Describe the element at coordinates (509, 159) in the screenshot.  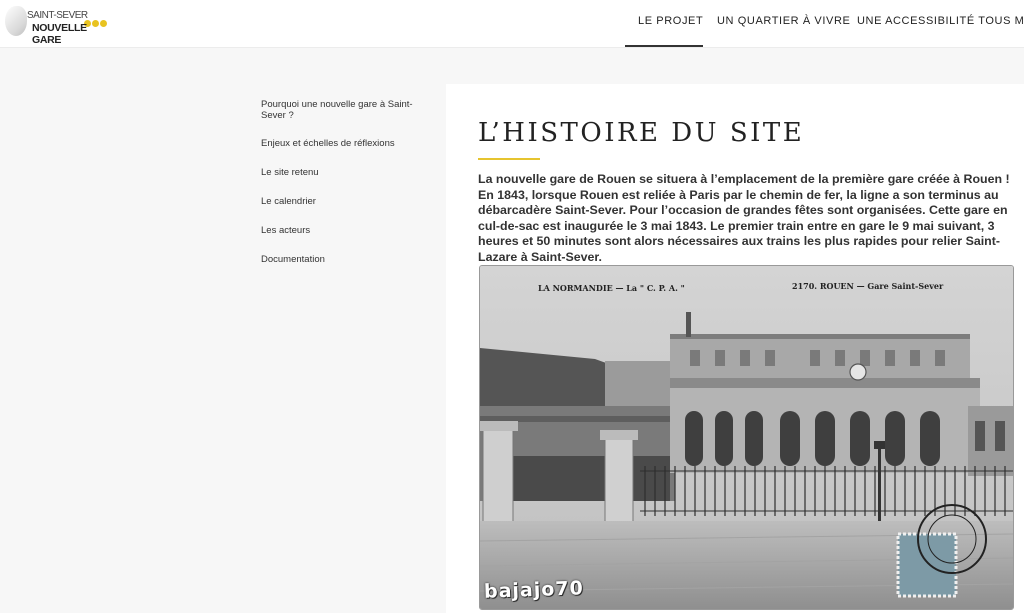
I see `title-accent-rule` at that location.